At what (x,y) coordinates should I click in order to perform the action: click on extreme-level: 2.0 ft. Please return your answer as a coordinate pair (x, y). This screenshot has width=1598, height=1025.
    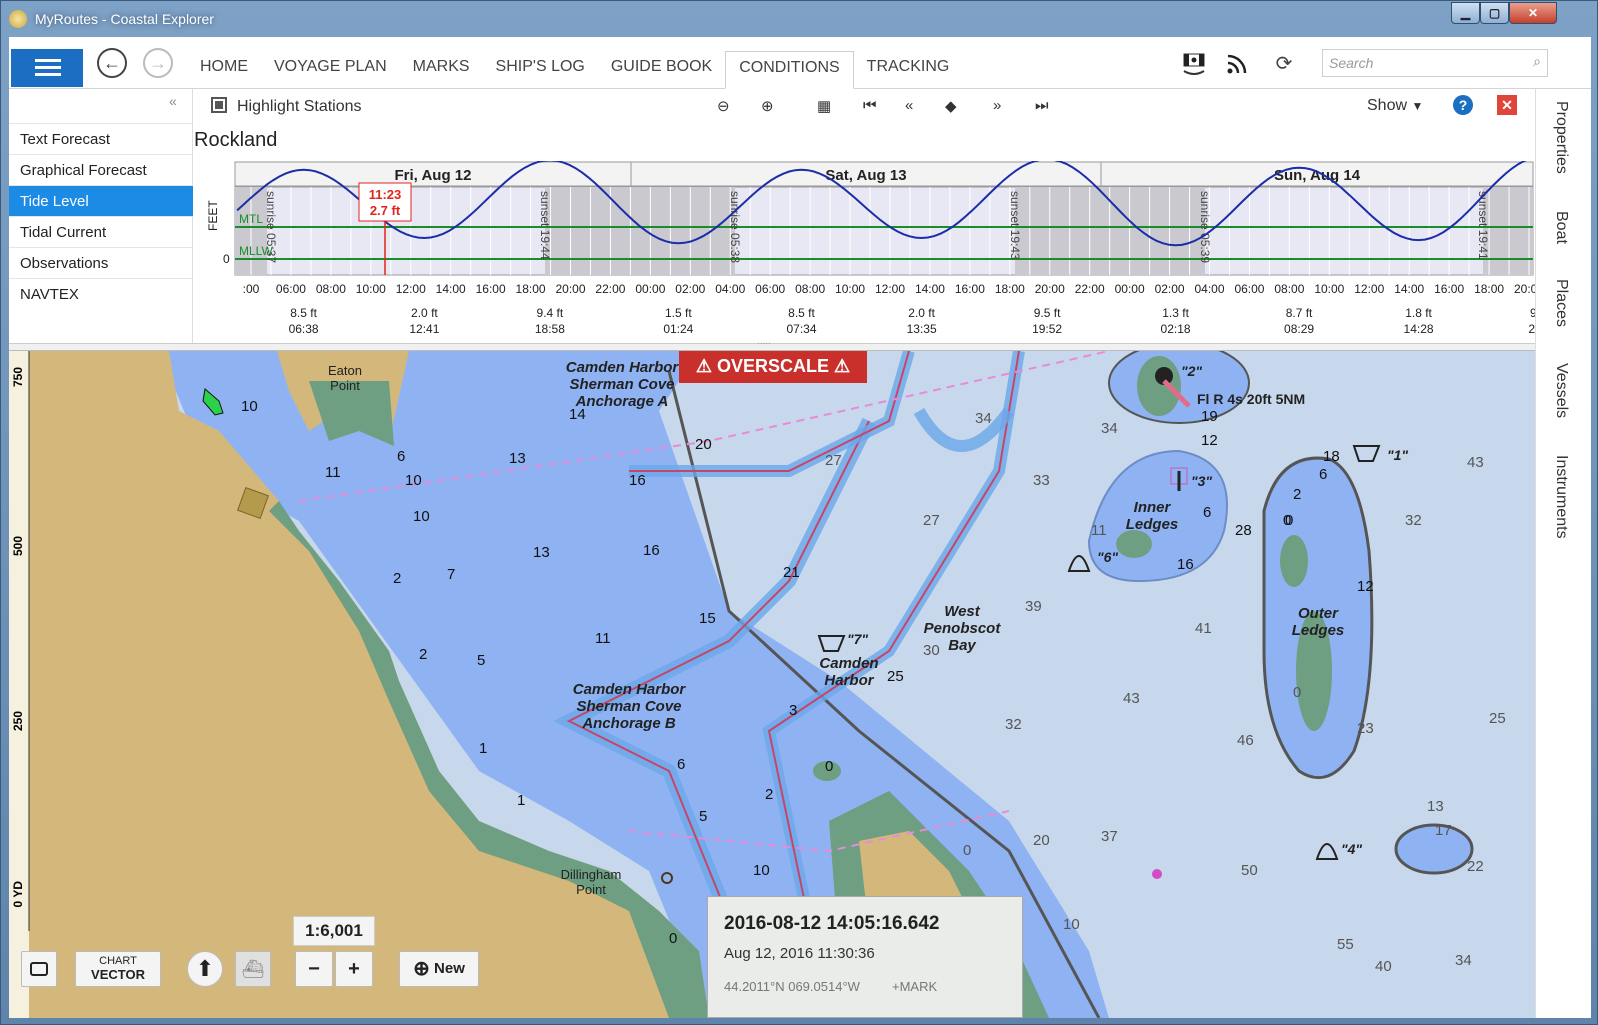
    Looking at the image, I should click on (921, 313).